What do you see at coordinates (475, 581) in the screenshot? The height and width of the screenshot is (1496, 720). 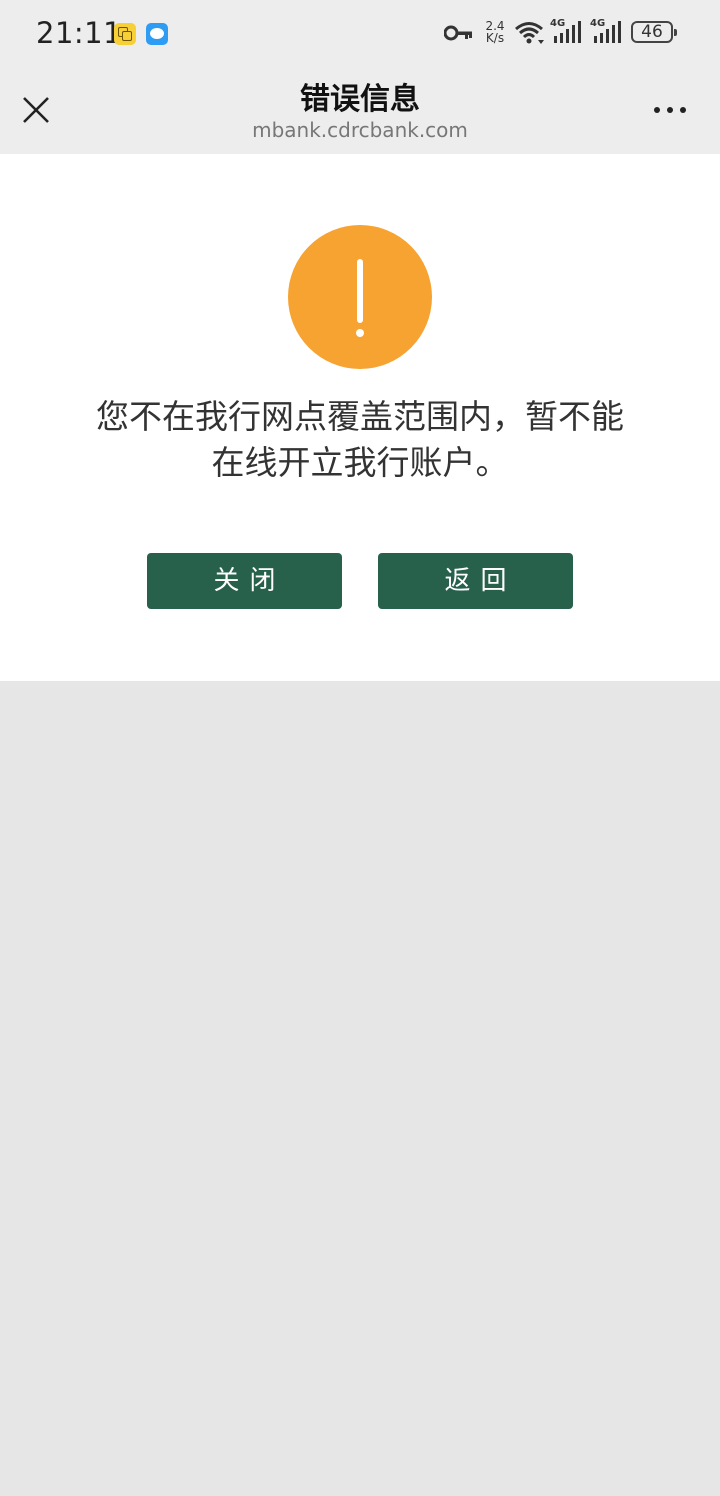 I see `back-button: 返回` at bounding box center [475, 581].